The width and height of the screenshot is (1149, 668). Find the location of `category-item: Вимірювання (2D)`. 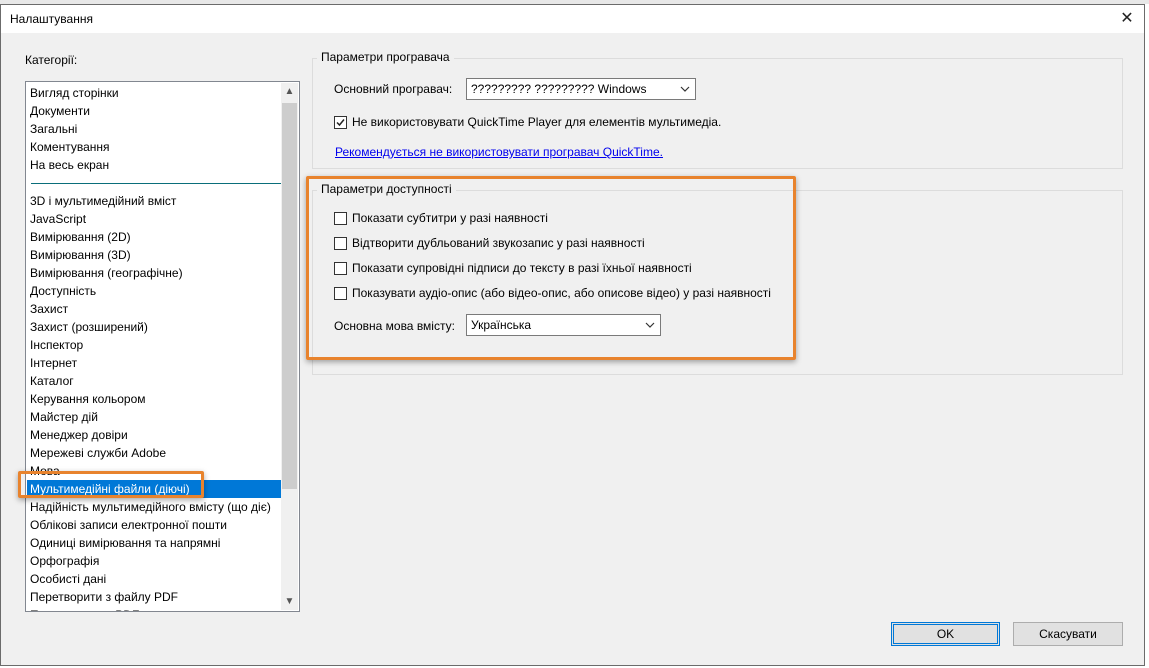

category-item: Вимірювання (2D) is located at coordinates (154, 237).